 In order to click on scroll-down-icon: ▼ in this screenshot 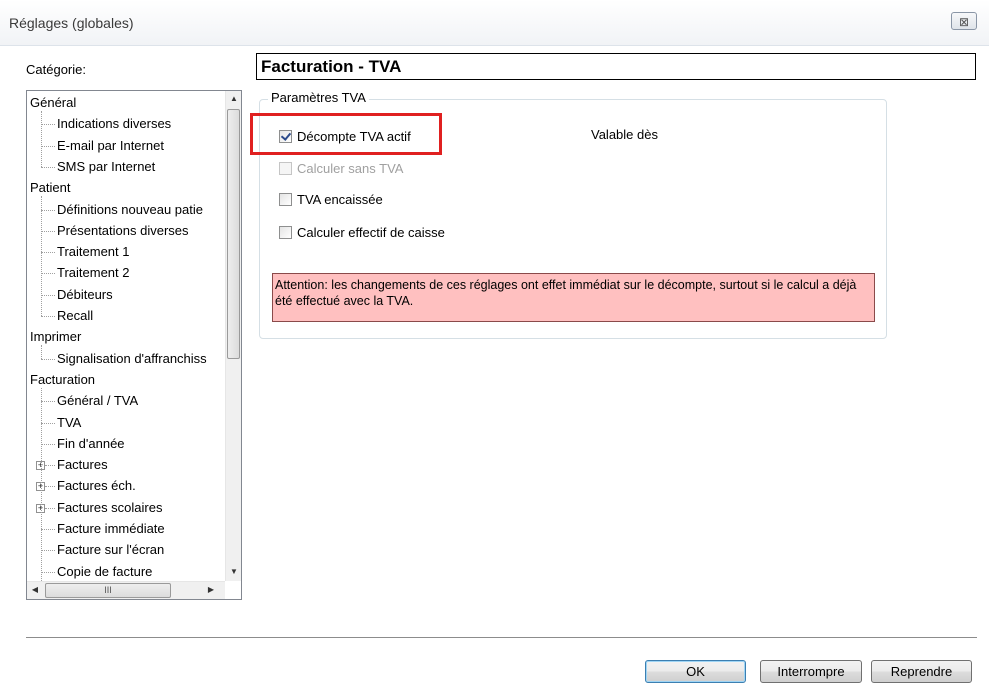, I will do `click(233, 571)`.